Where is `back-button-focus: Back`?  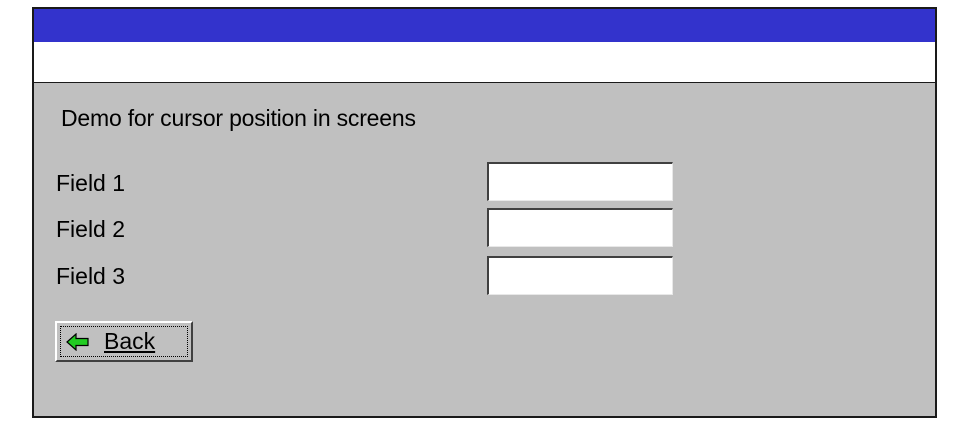 back-button-focus: Back is located at coordinates (124, 341).